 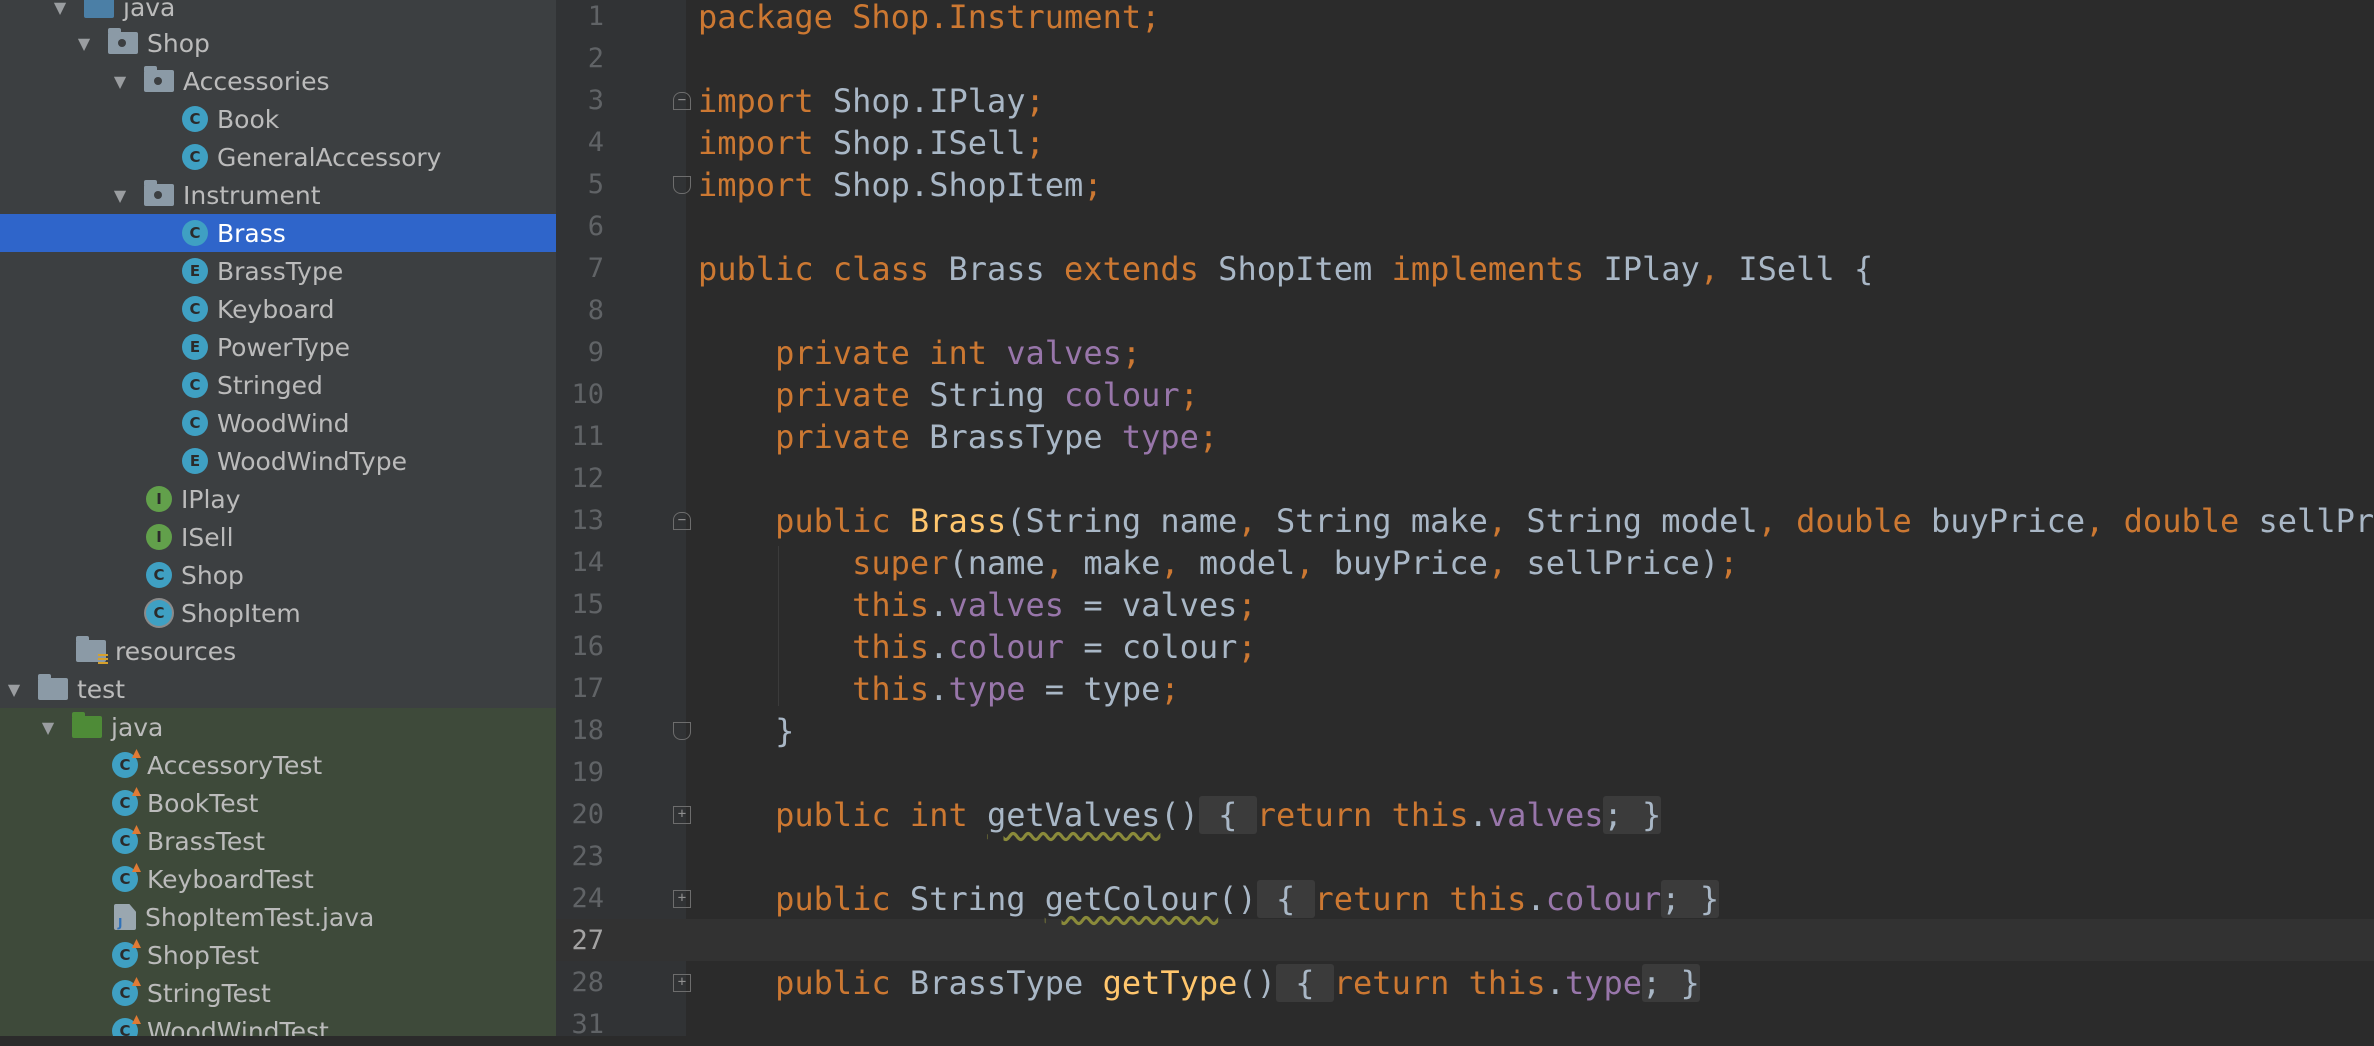 I want to click on code-line-18: }, so click(x=746, y=731).